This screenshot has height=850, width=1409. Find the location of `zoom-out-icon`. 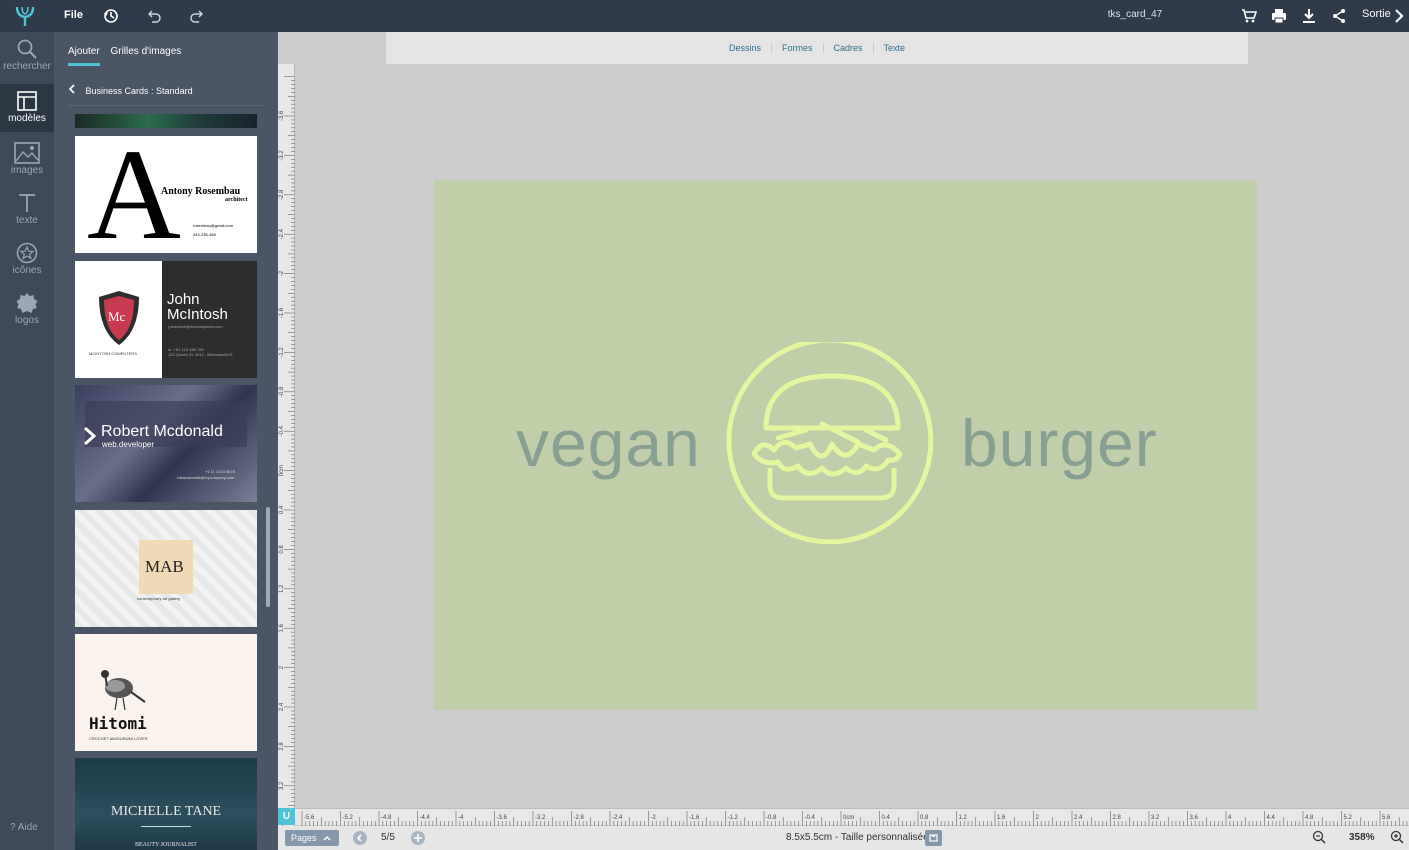

zoom-out-icon is located at coordinates (1319, 838).